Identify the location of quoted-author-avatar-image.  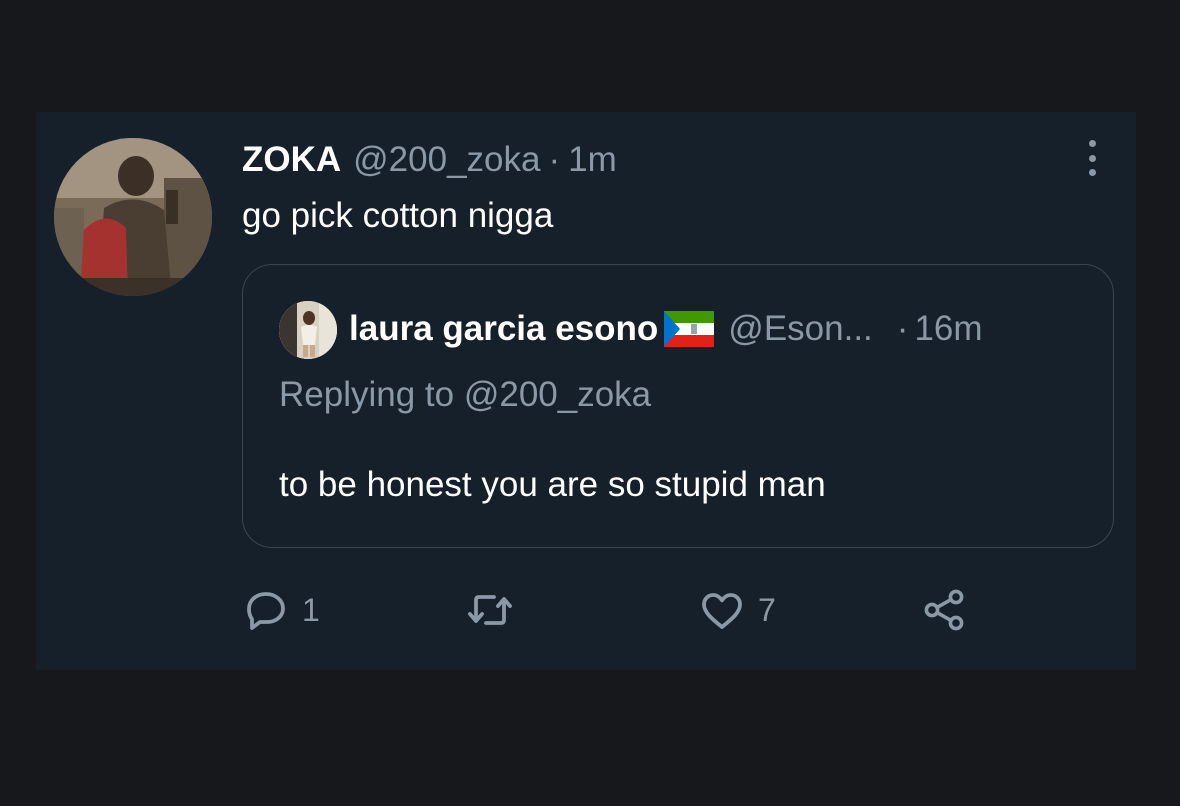
(308, 330).